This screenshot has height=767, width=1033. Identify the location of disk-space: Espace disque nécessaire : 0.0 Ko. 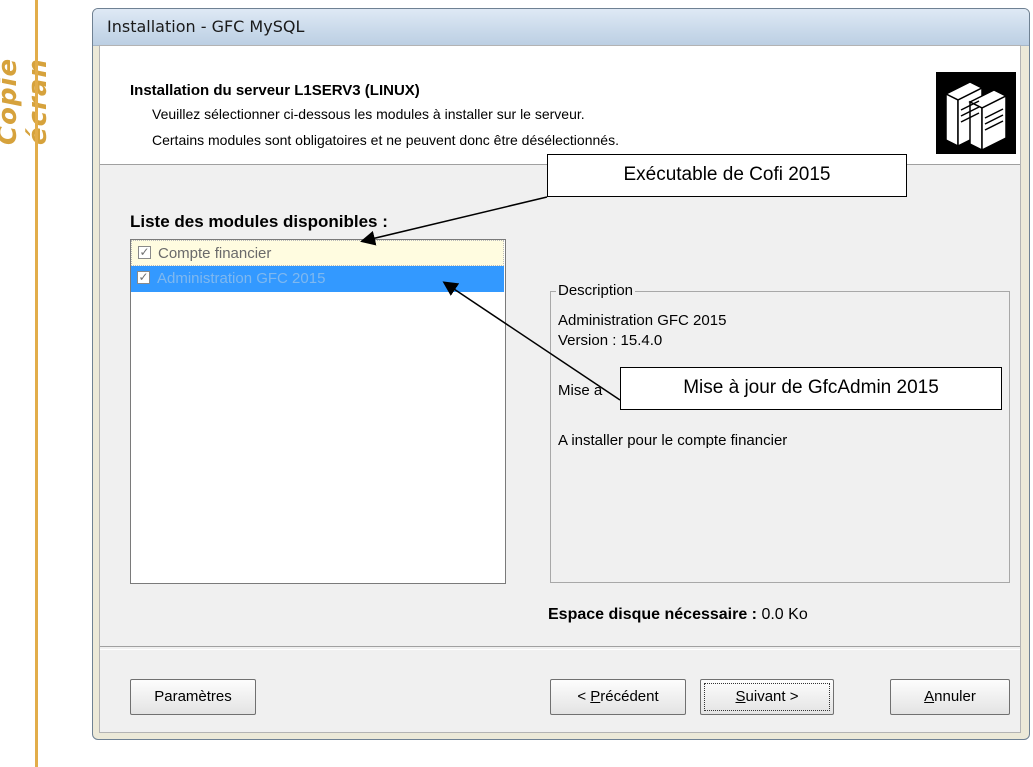
(678, 615).